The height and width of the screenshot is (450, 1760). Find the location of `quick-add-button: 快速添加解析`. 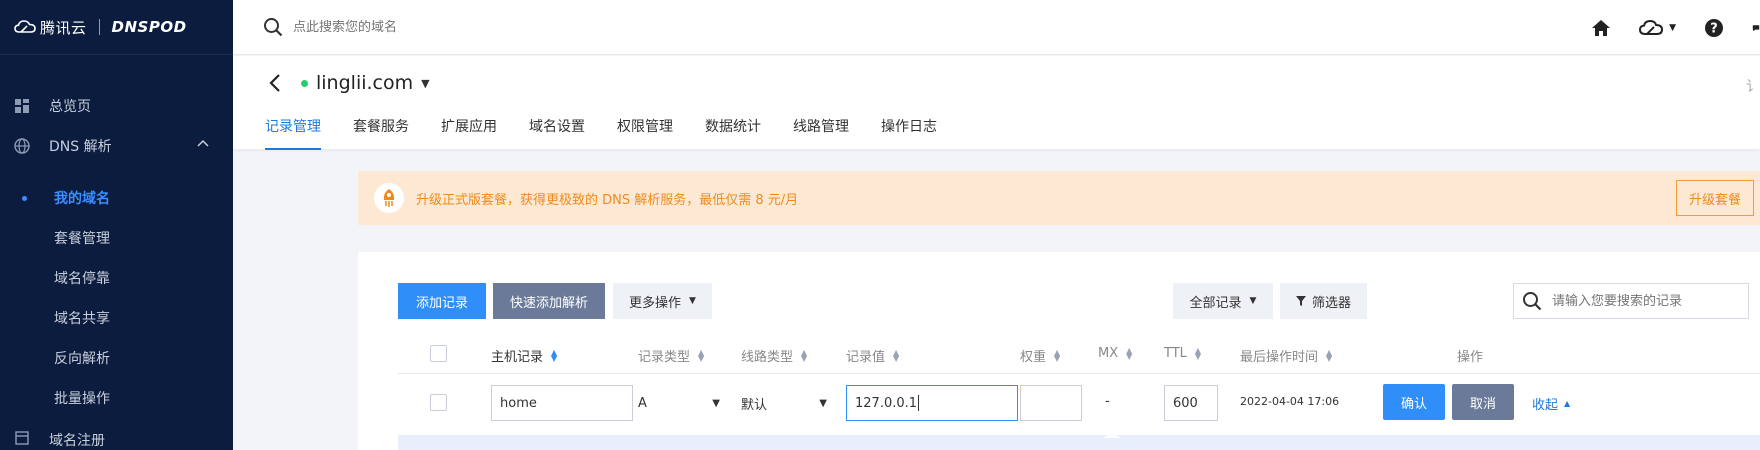

quick-add-button: 快速添加解析 is located at coordinates (549, 301).